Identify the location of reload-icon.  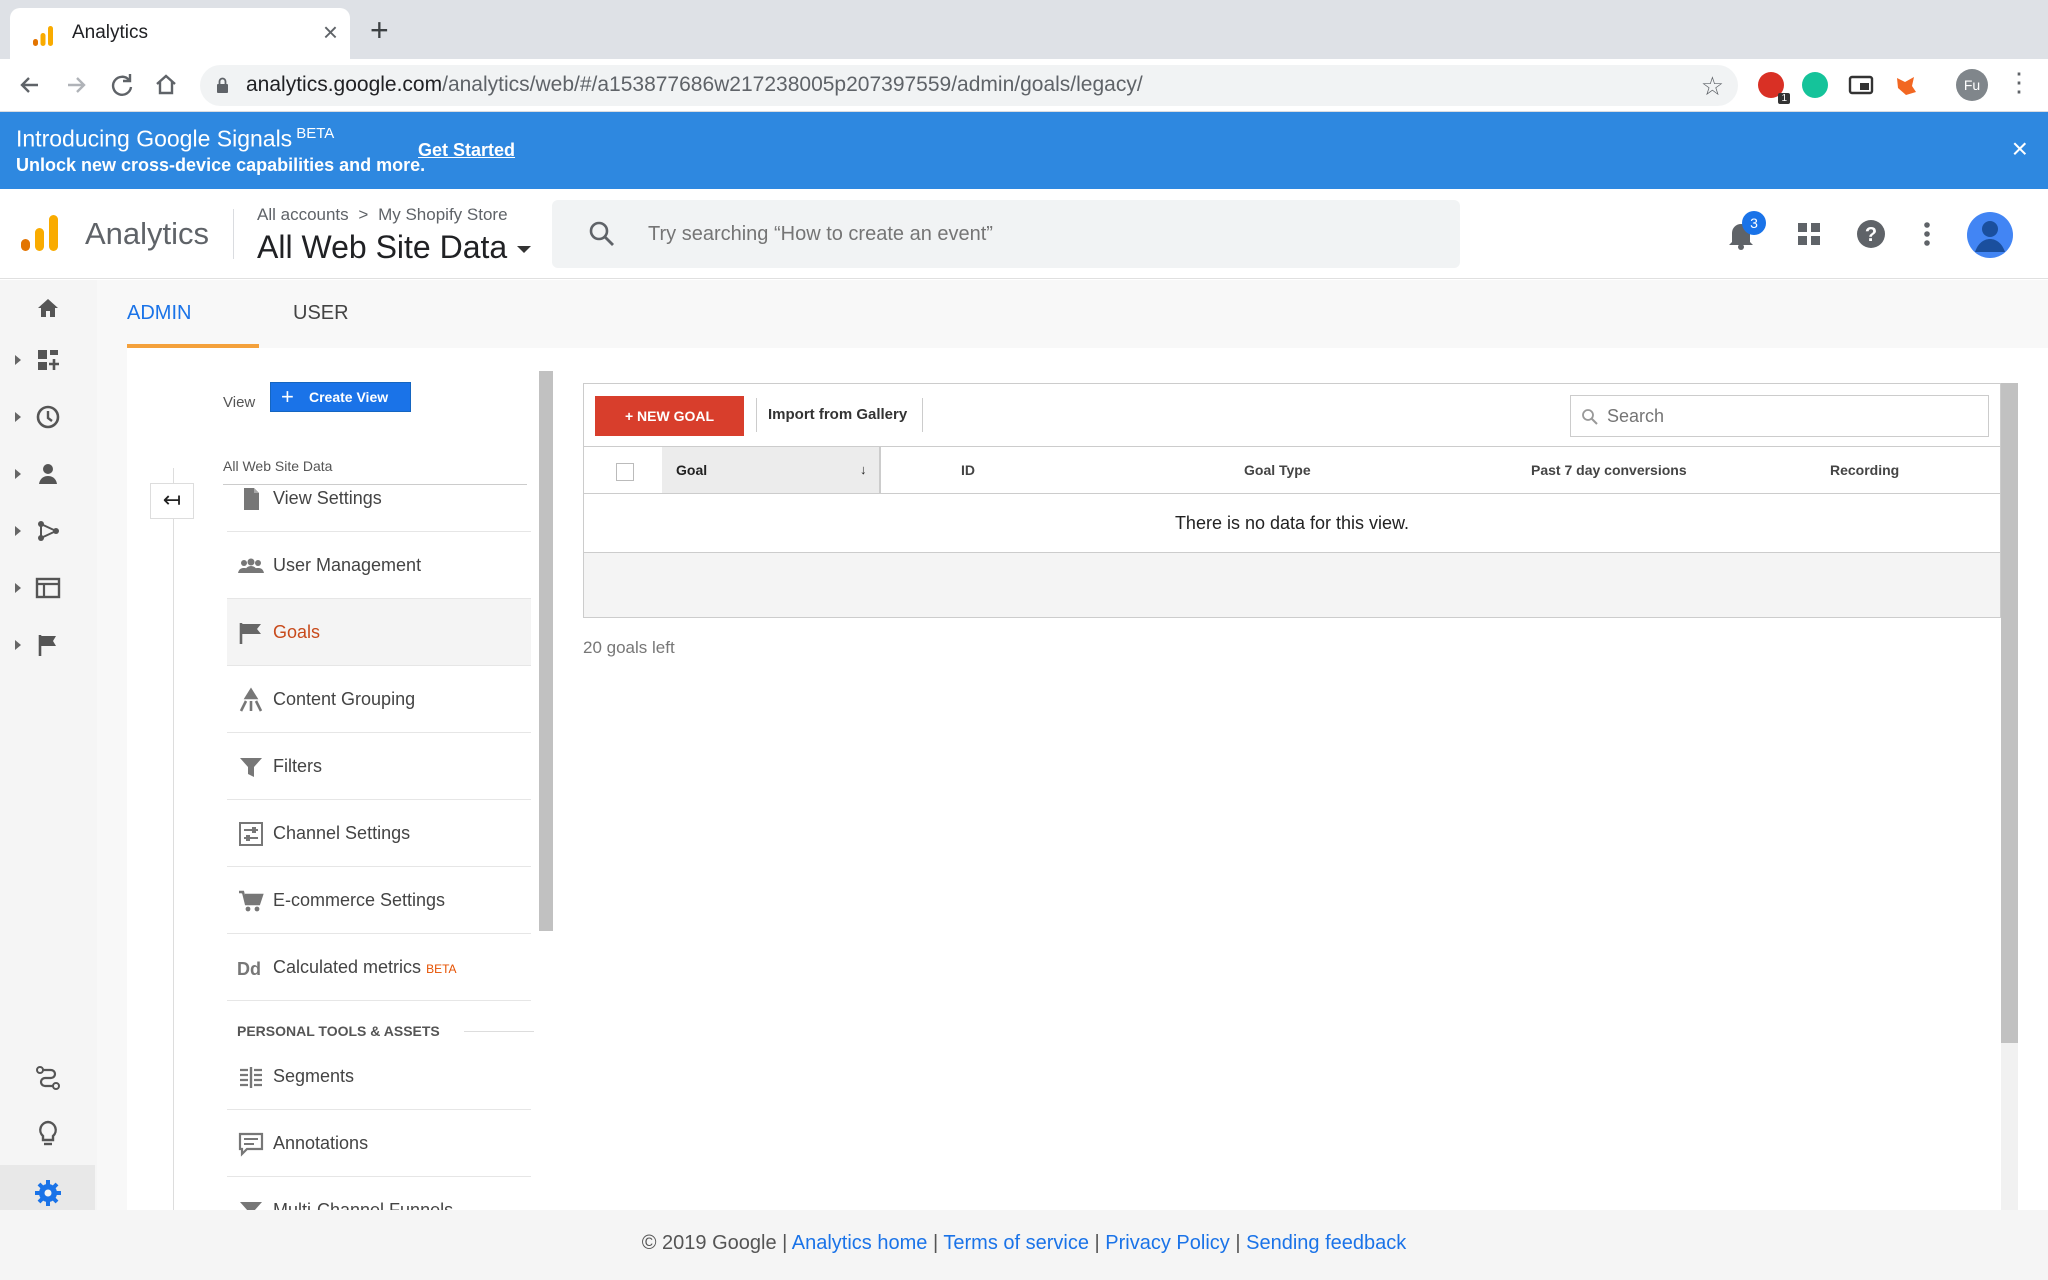
(122, 85).